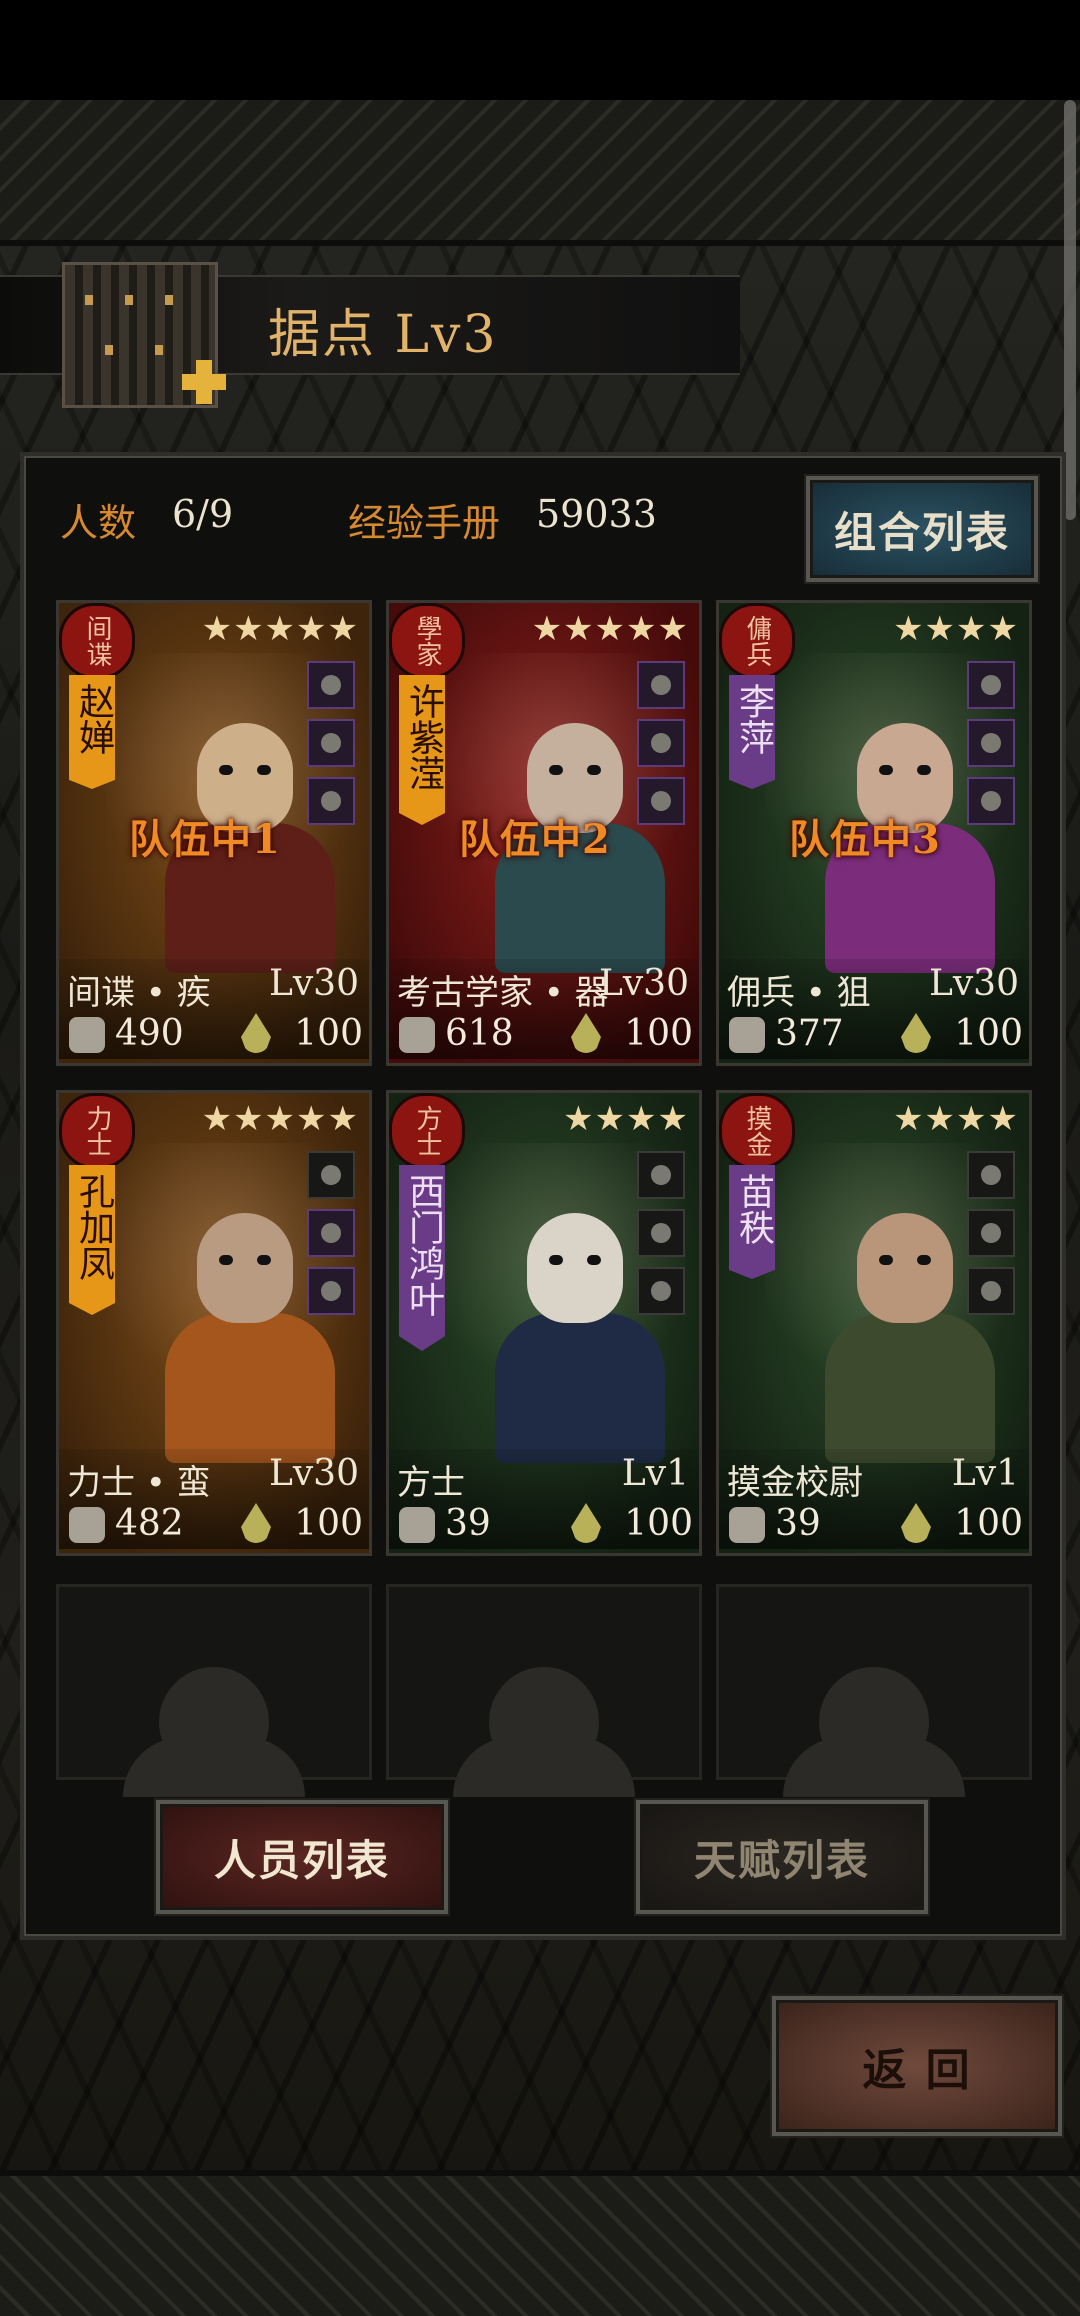 The width and height of the screenshot is (1080, 2316). Describe the element at coordinates (139, 993) in the screenshot. I see `class-label: 间谍 • 疾` at that location.